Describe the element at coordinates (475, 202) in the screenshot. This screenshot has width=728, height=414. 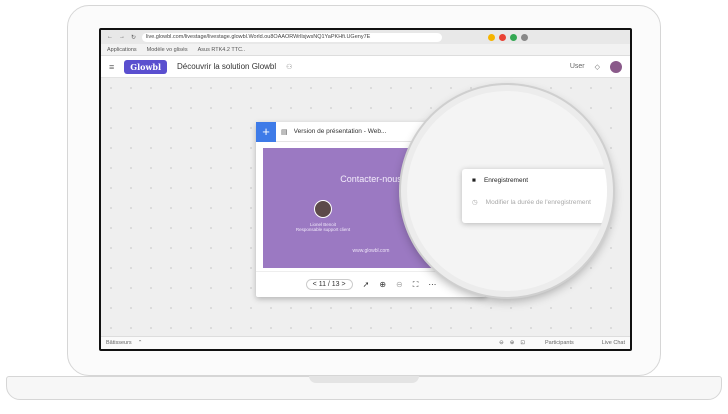
I see `clock-icon: ◷` at that location.